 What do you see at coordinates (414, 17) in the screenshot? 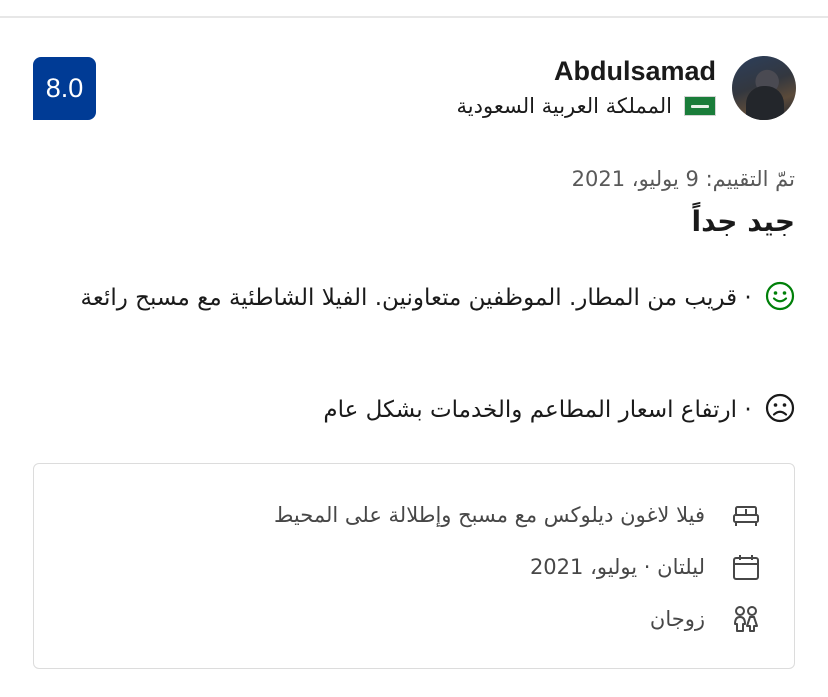
I see `top-divider` at bounding box center [414, 17].